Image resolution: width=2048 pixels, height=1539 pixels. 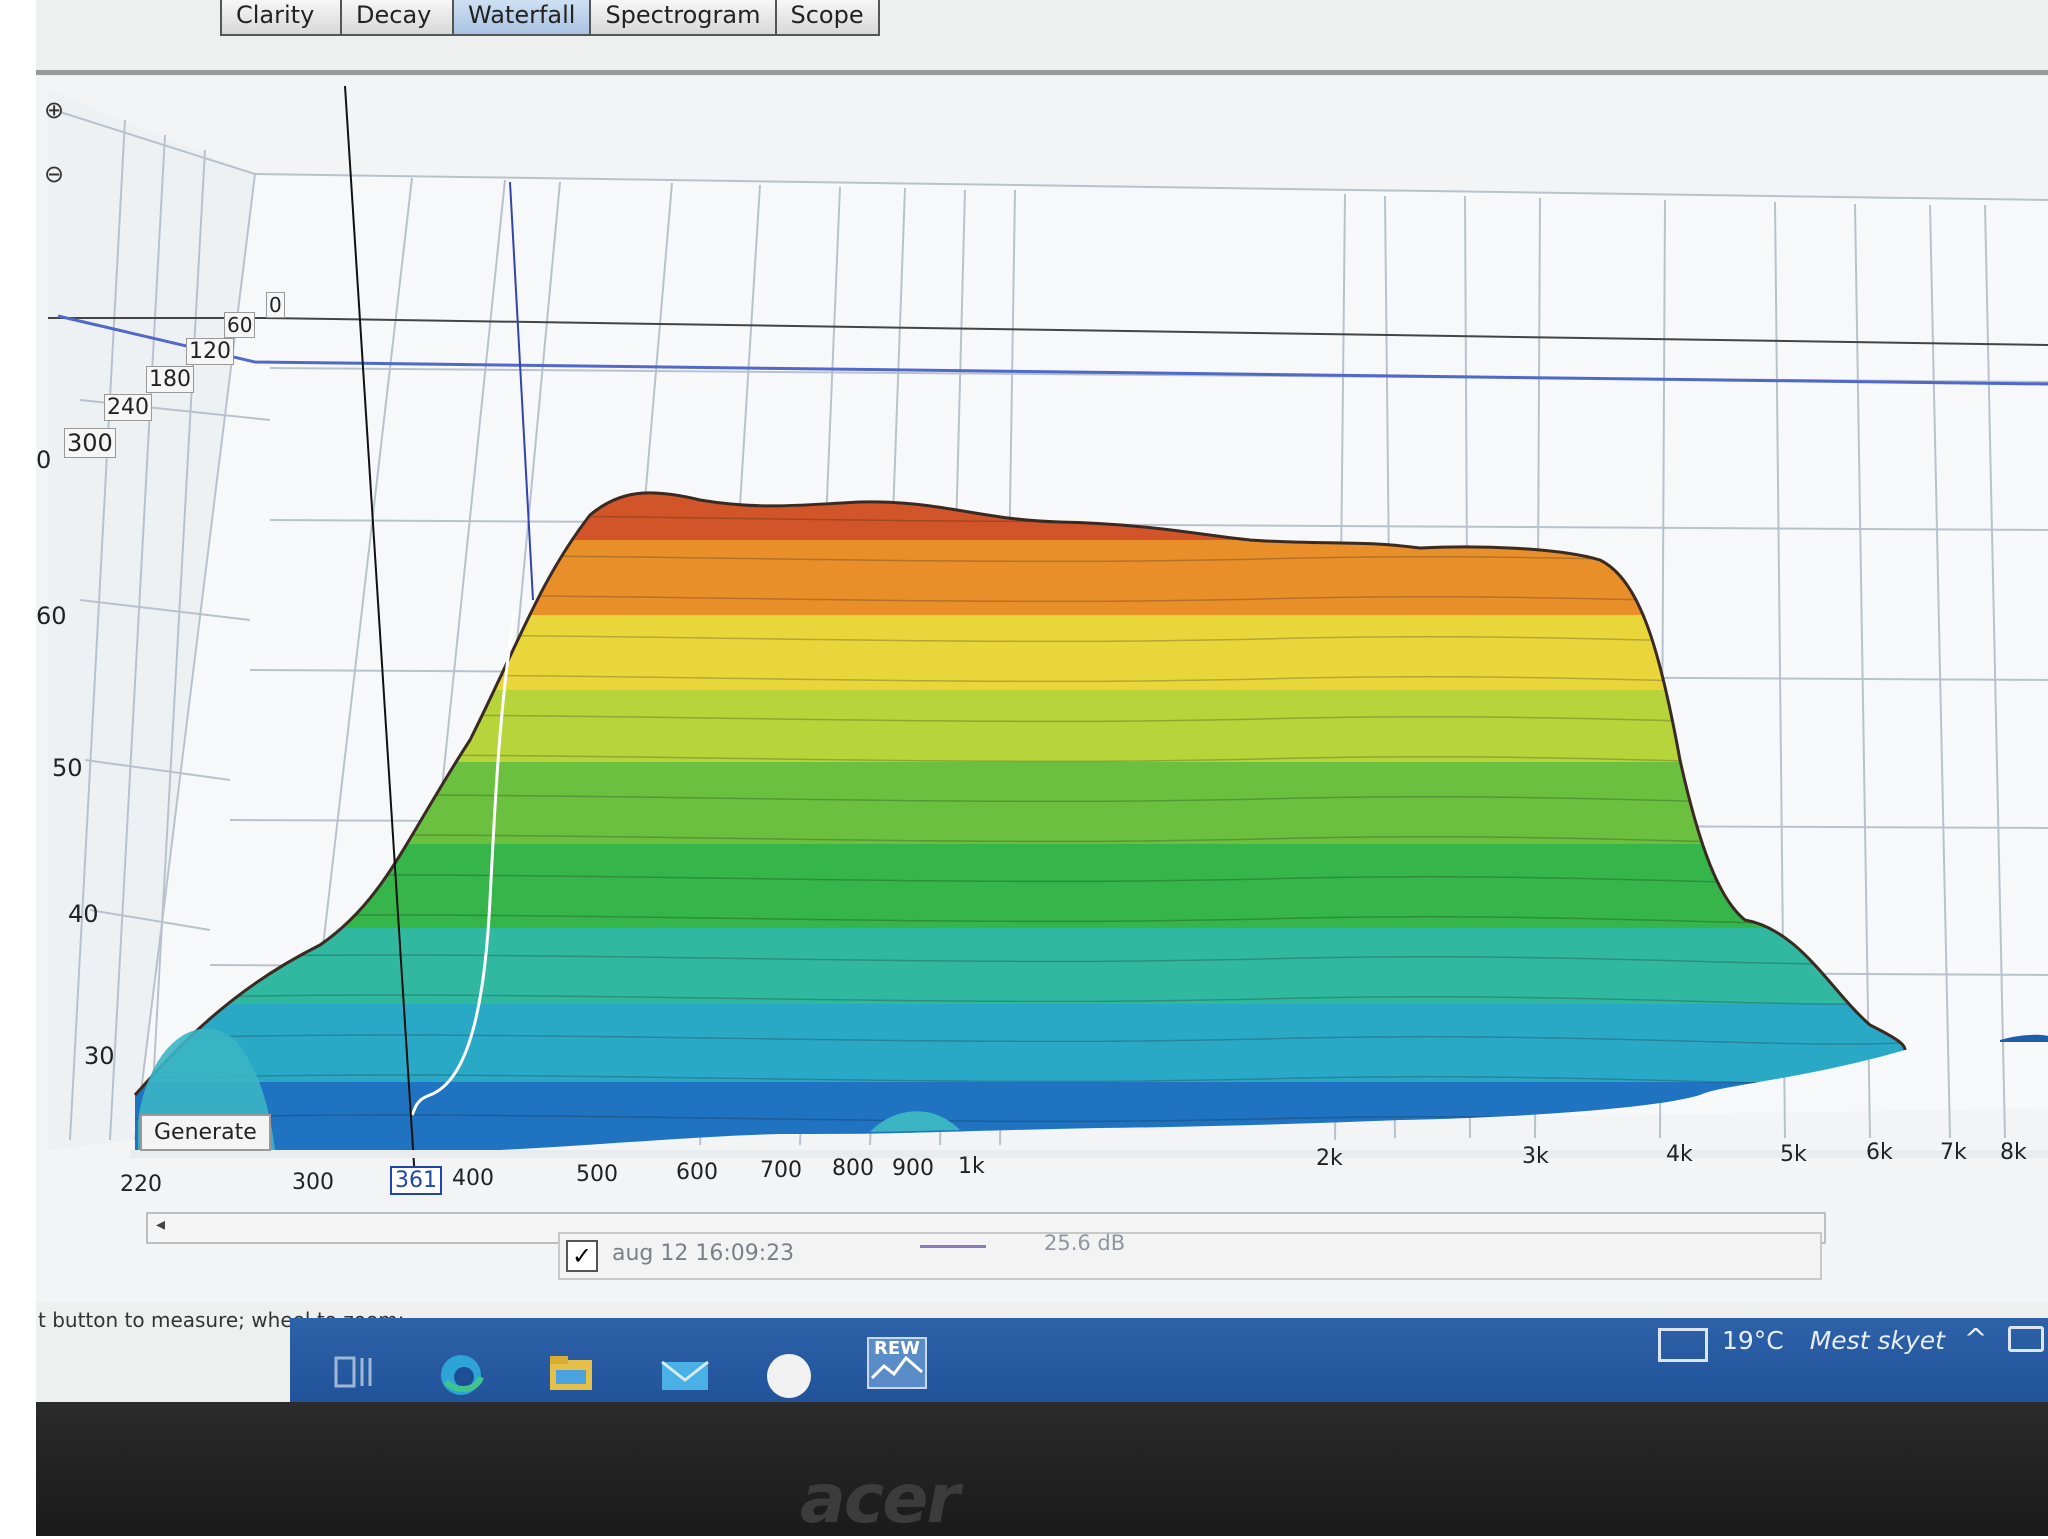 What do you see at coordinates (703, 1253) in the screenshot?
I see `legend-measurement-name: aug 12 16:09:23` at bounding box center [703, 1253].